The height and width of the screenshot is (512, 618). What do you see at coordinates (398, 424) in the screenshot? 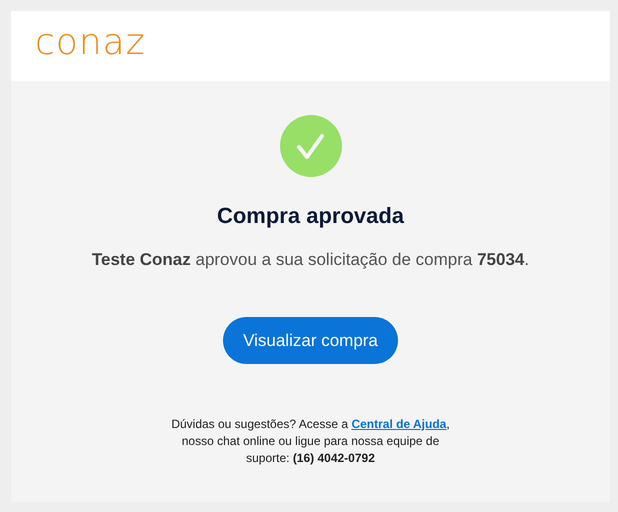
I see `help-link: Central de Ajuda` at bounding box center [398, 424].